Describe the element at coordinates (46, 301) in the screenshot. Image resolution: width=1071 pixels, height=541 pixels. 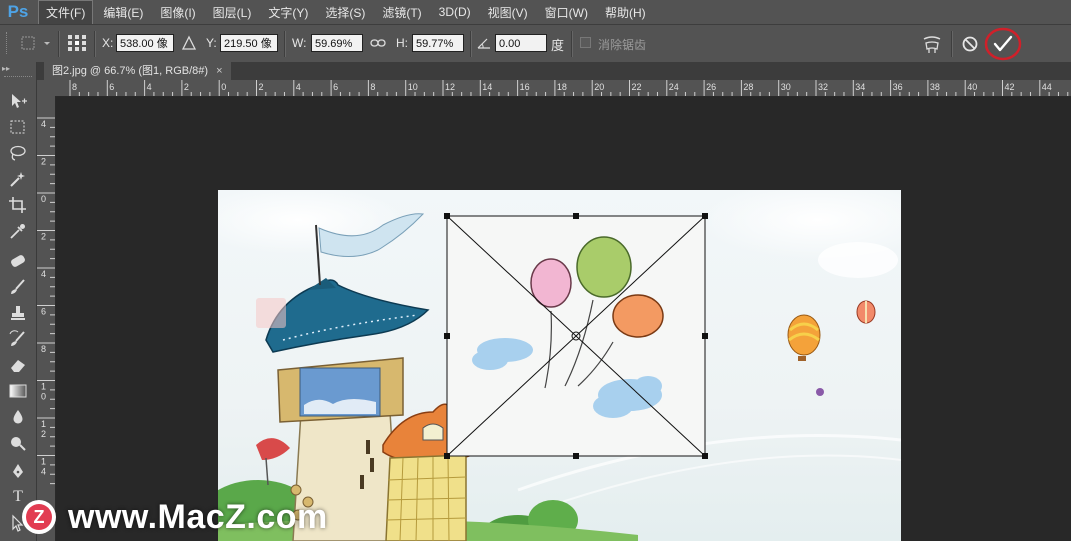
I see `vertical-ruler-ticks: 4202468101214` at that location.